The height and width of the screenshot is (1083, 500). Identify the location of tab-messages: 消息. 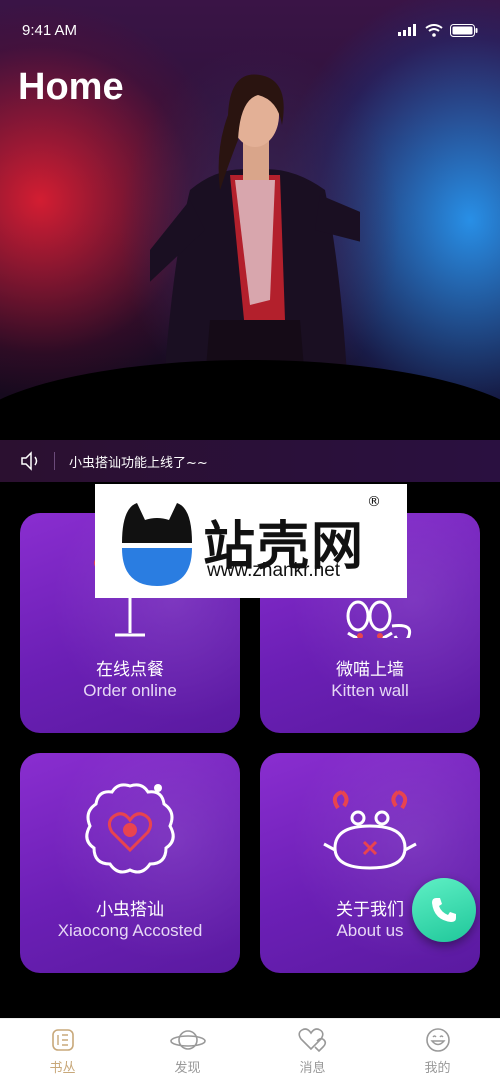
(312, 1051).